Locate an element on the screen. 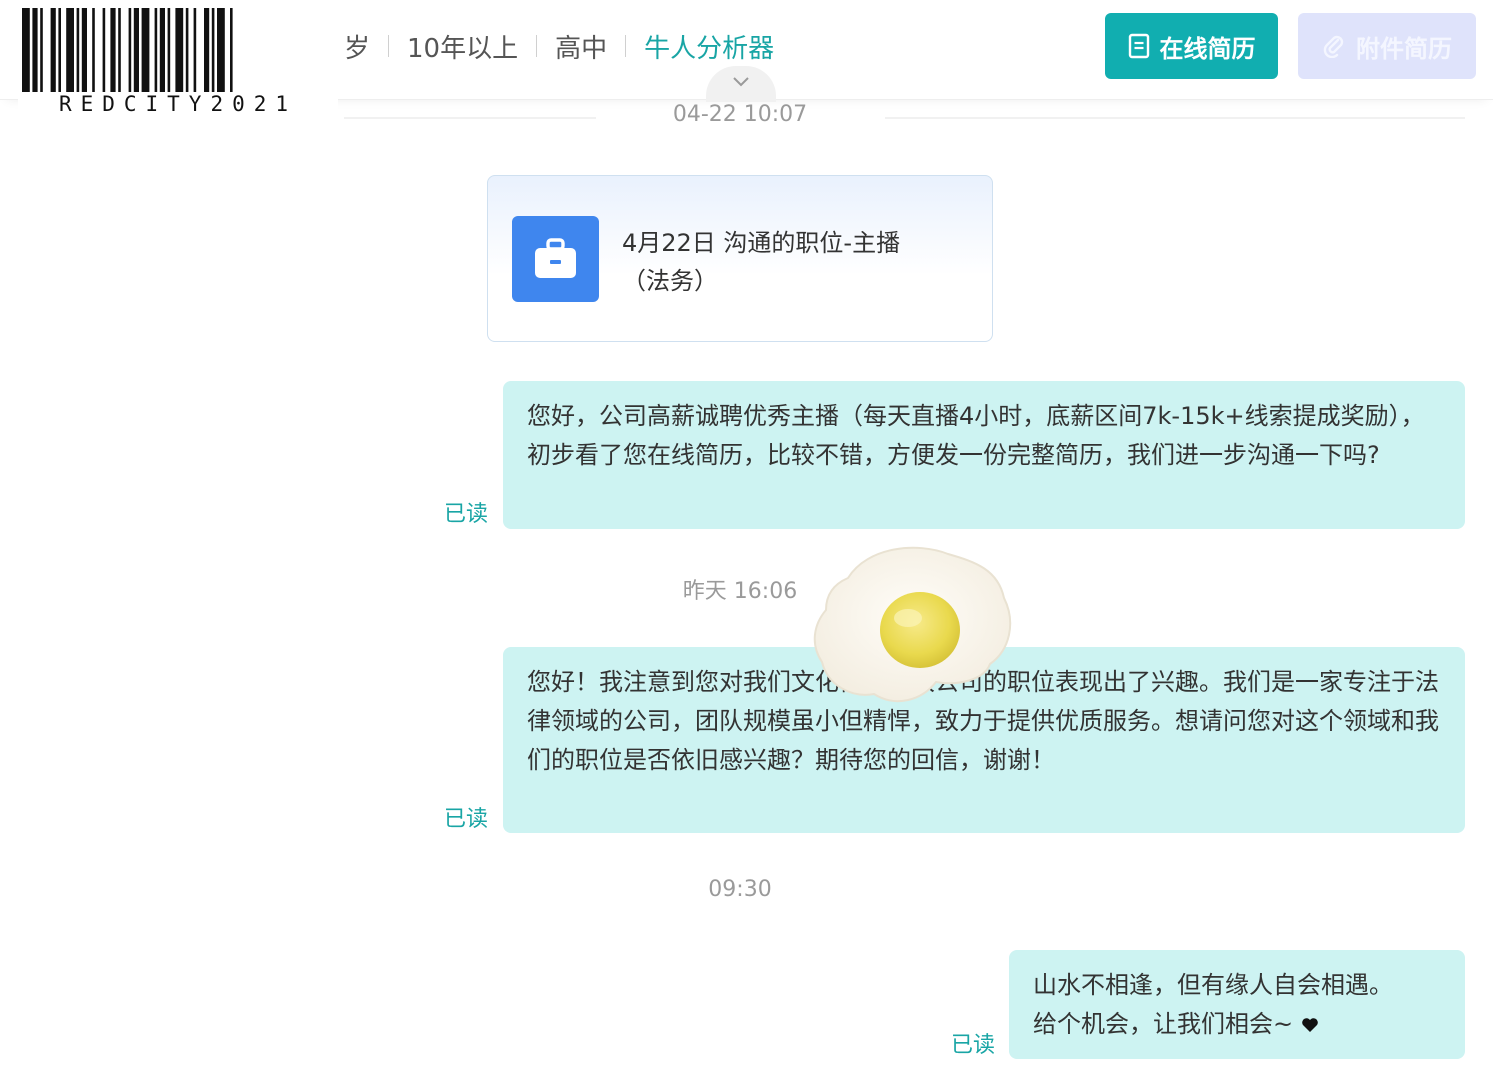 The width and height of the screenshot is (1493, 1080). analyzer-link: 牛人分析器 is located at coordinates (709, 46).